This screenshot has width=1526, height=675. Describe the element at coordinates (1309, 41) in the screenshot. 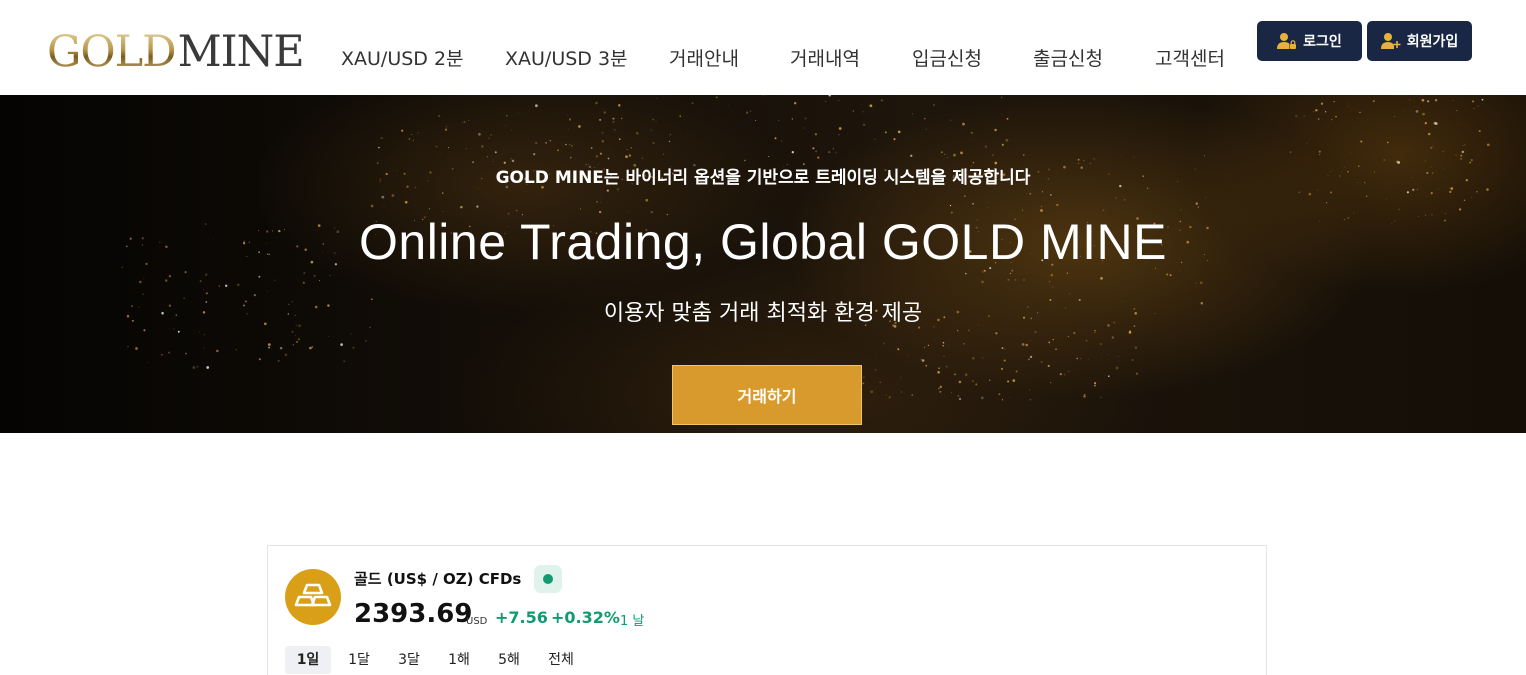

I see `login-button: 로그인` at that location.